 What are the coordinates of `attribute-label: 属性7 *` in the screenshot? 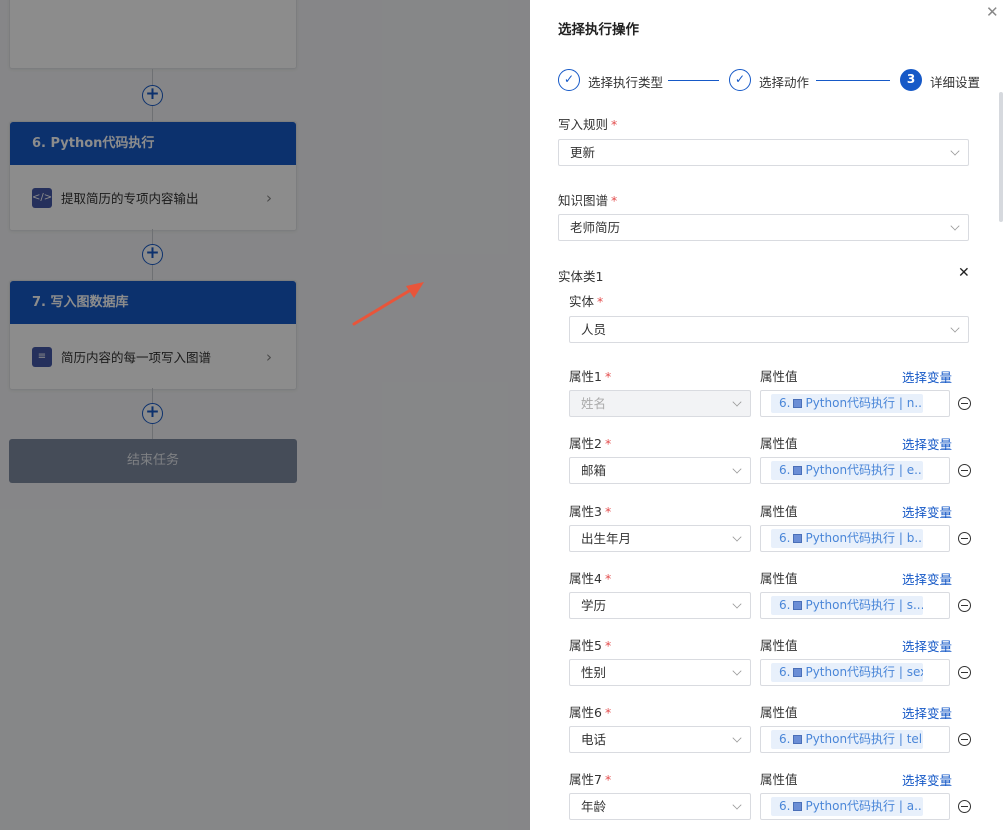 It's located at (590, 779).